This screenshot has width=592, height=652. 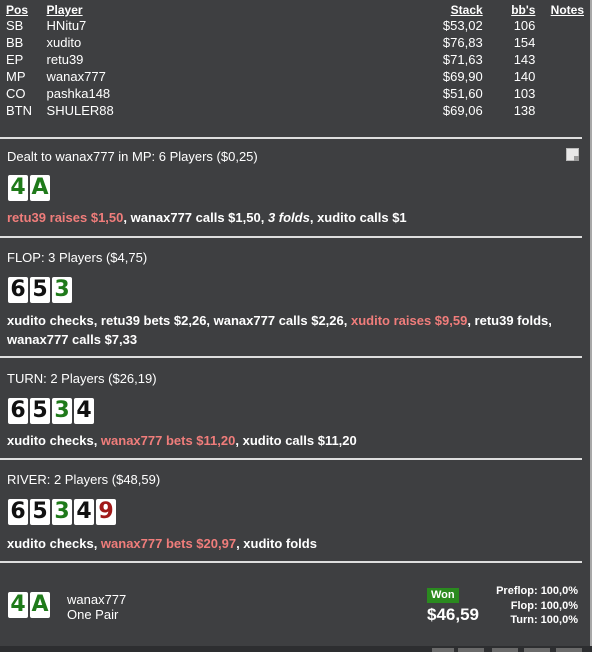 What do you see at coordinates (358, 217) in the screenshot?
I see `action-text: , xudito calls $1` at bounding box center [358, 217].